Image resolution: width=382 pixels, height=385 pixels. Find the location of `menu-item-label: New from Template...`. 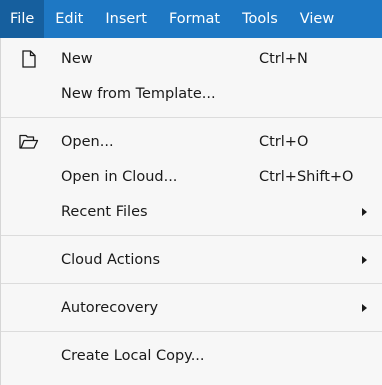

menu-item-label: New from Template... is located at coordinates (138, 93).